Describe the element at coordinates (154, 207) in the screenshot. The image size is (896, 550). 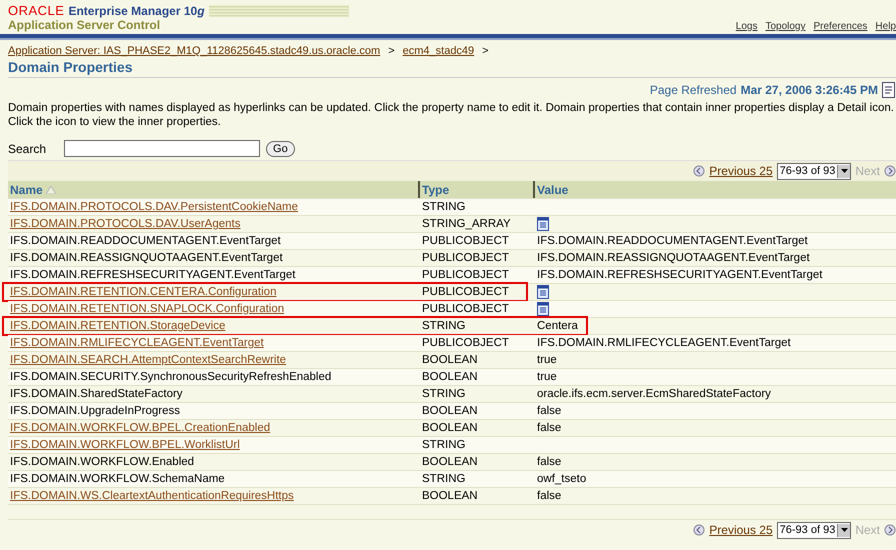
I see `property-link: IFS.DOMAIN.PROTOCOLS.DAV.PersistentCookieName` at that location.